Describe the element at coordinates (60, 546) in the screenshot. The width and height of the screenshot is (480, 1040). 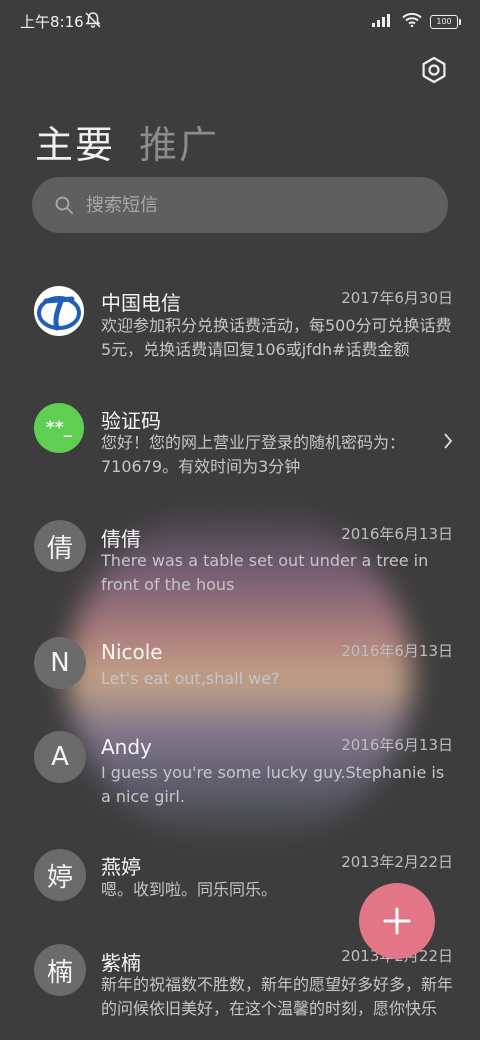
I see `contact-avatar: 倩` at that location.